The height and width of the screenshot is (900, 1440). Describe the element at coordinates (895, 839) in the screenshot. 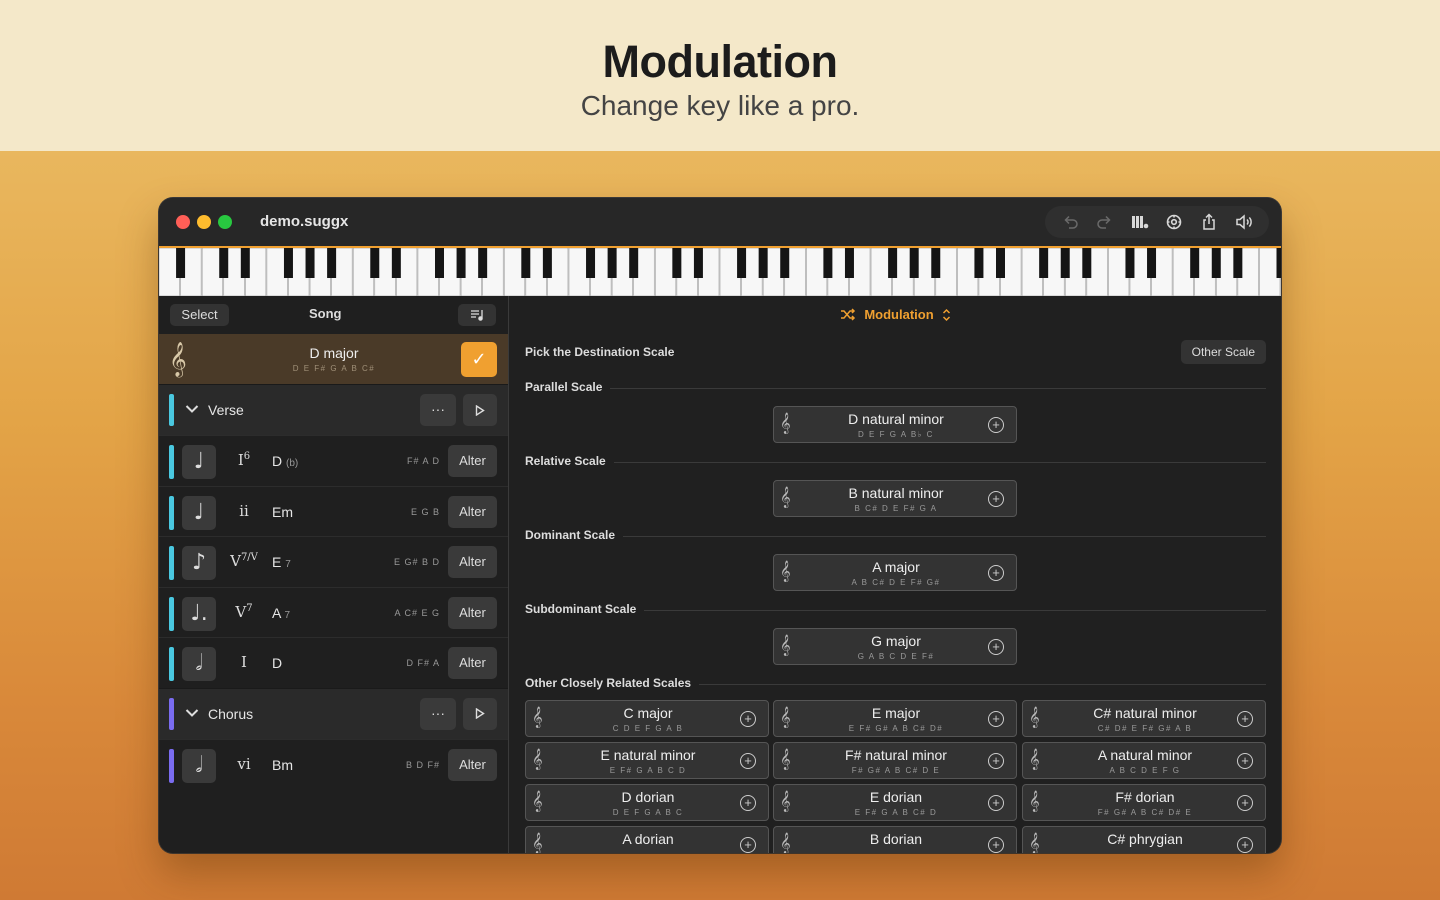

I see `scale-option-related: 𝄞 B dorian +` at that location.